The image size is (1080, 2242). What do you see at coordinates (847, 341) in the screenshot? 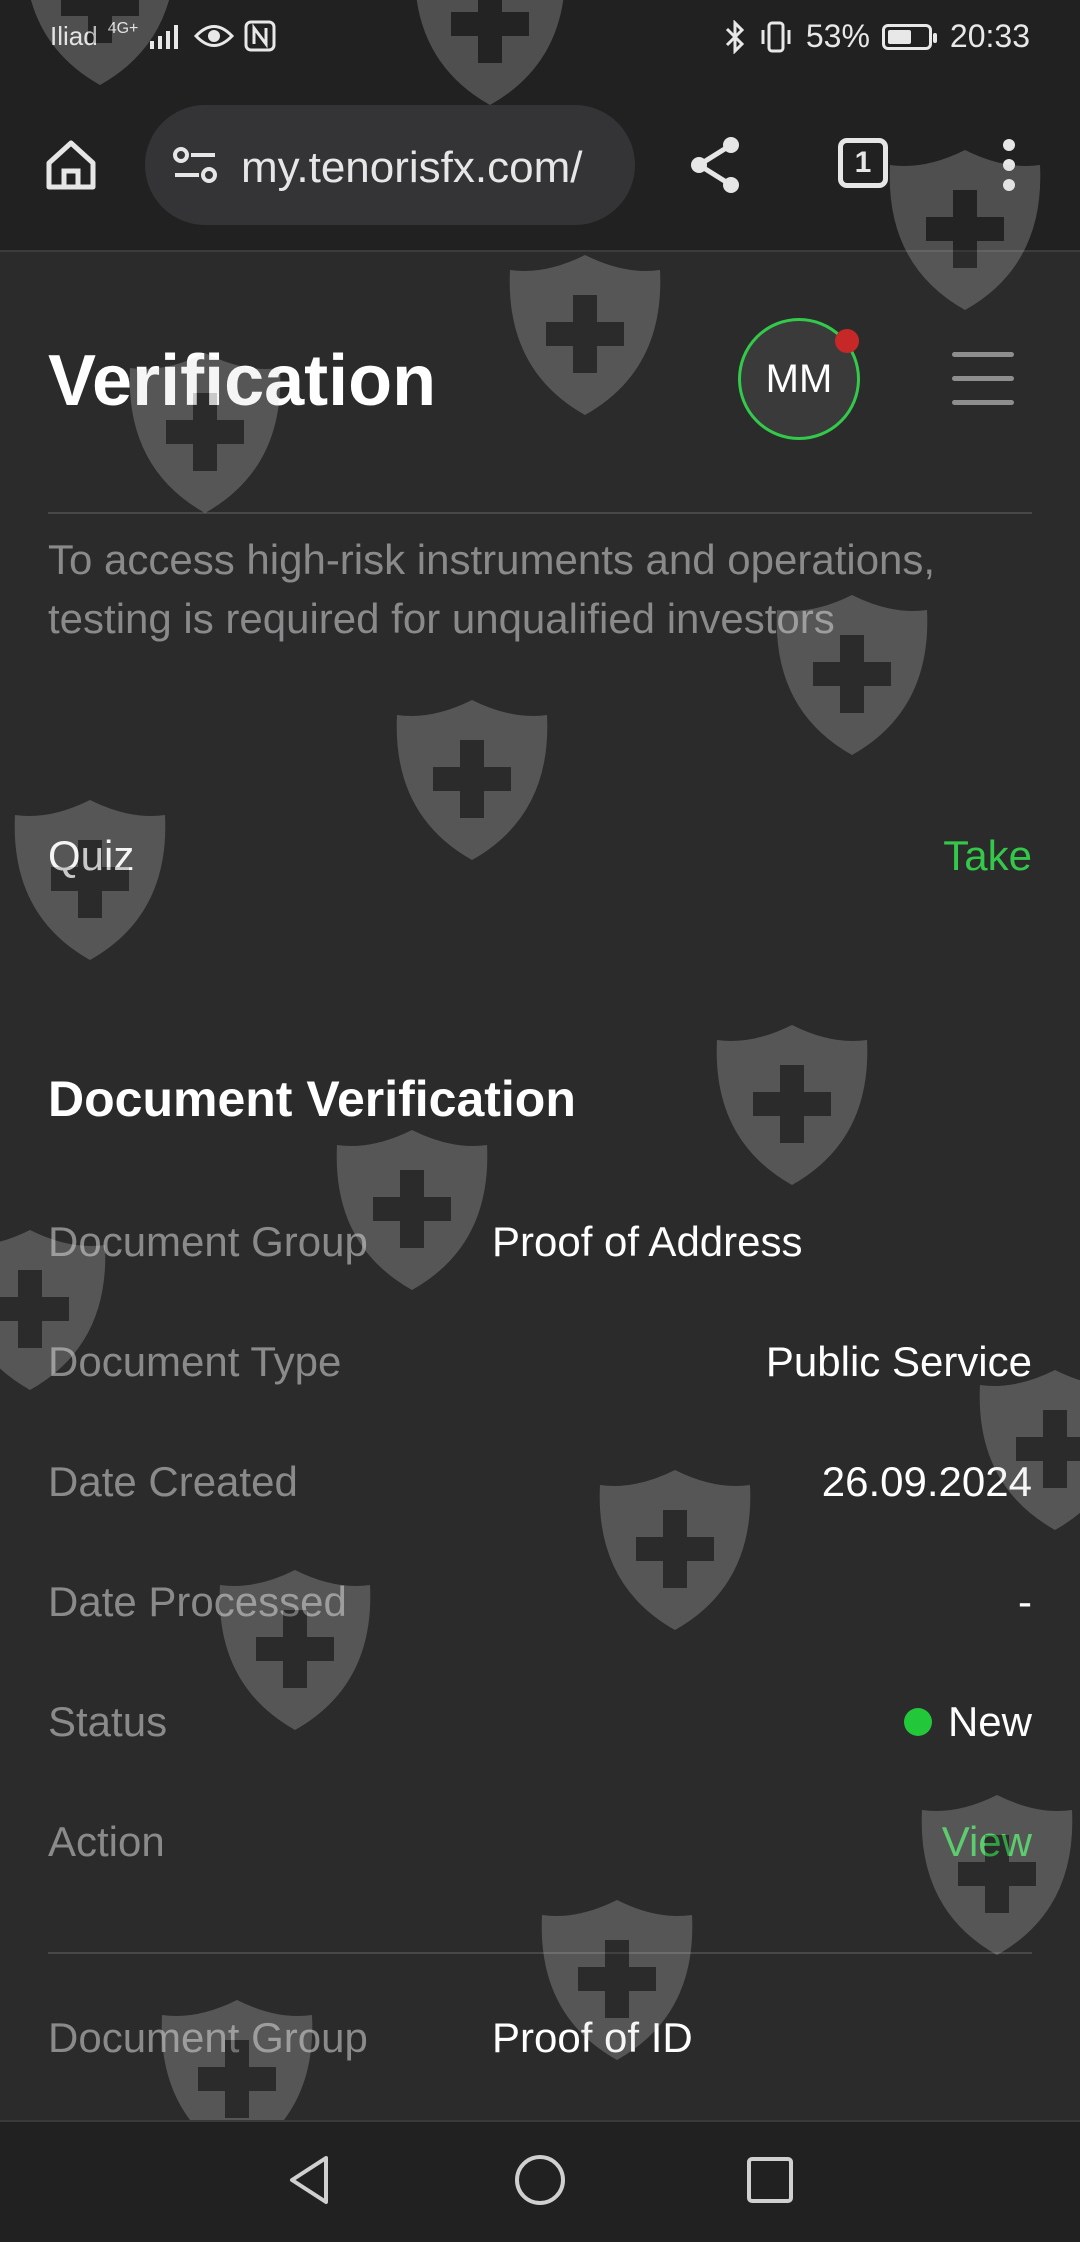
I see `notification-dot` at bounding box center [847, 341].